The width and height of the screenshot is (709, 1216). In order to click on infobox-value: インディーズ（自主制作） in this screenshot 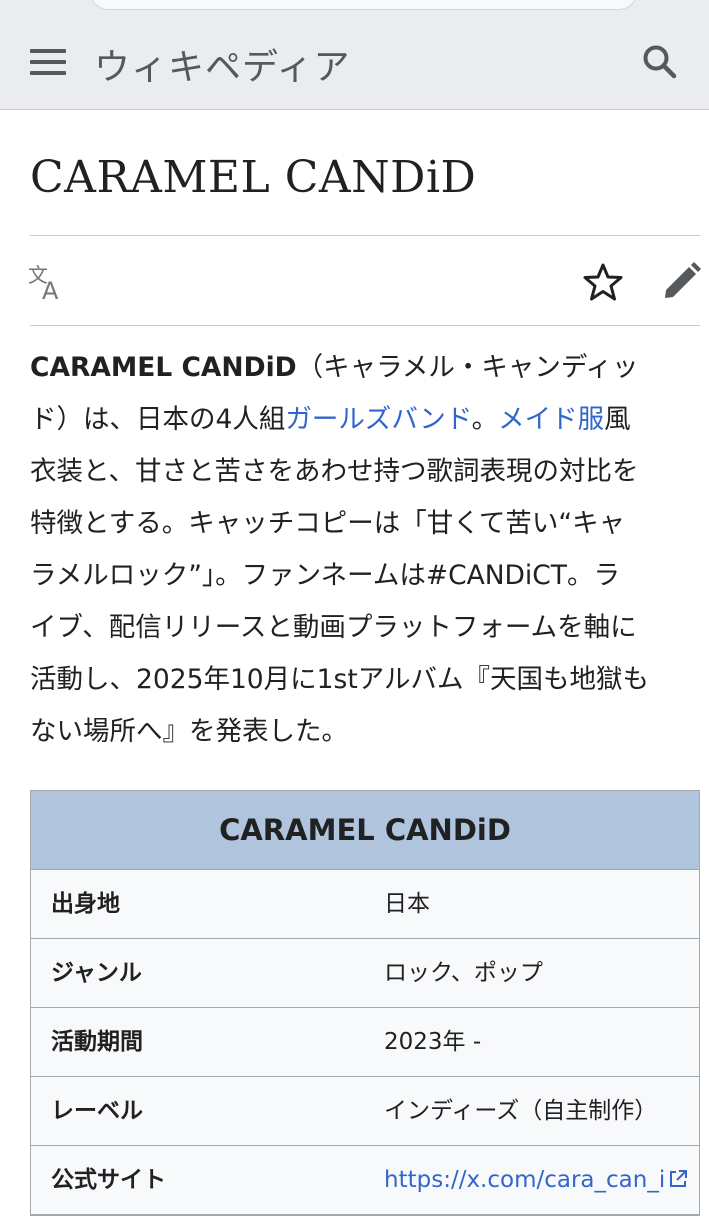, I will do `click(521, 1111)`.